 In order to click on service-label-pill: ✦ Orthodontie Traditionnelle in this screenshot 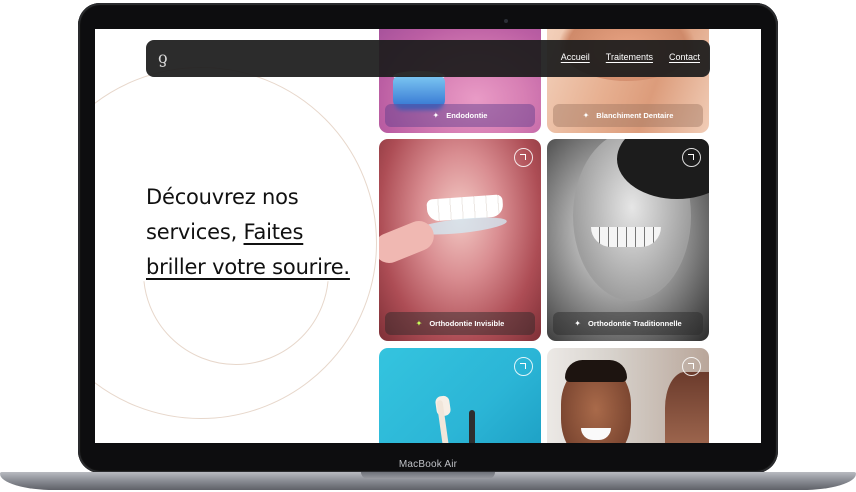, I will do `click(628, 323)`.